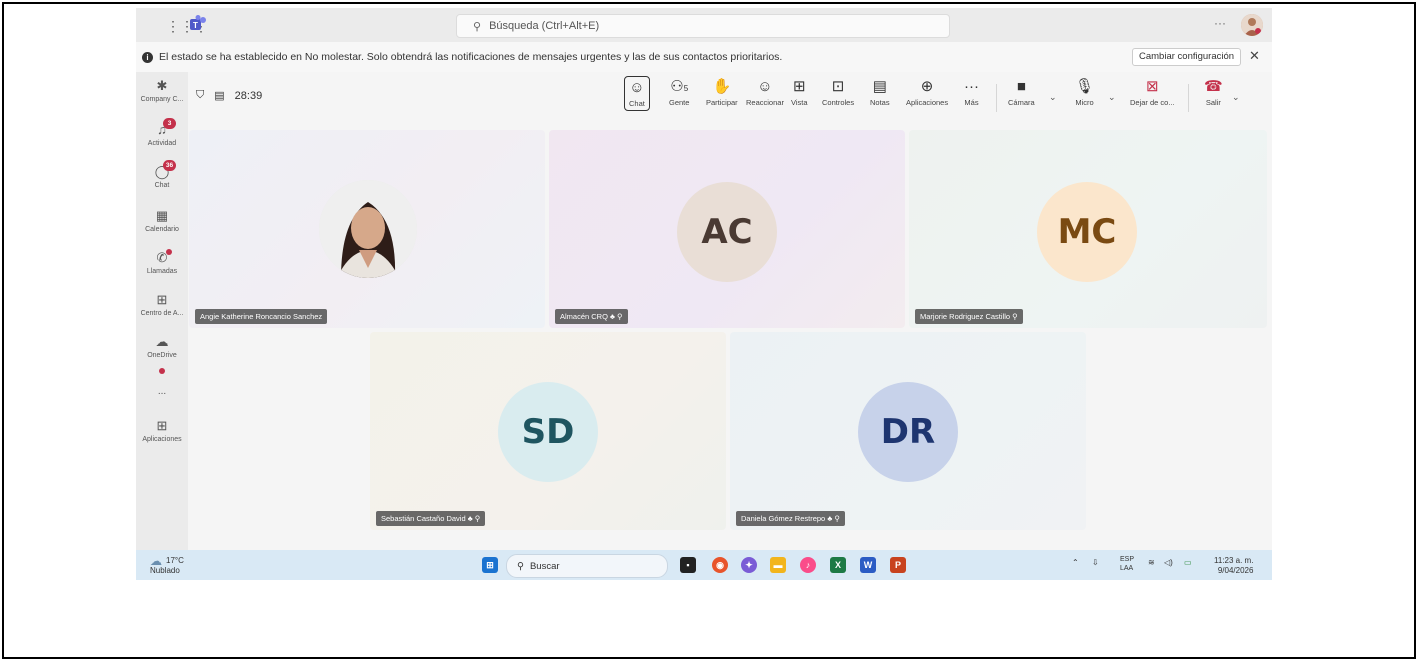 This screenshot has height=665, width=1422. I want to click on rail-item-onedrive: ☁ OneDrive, so click(162, 346).